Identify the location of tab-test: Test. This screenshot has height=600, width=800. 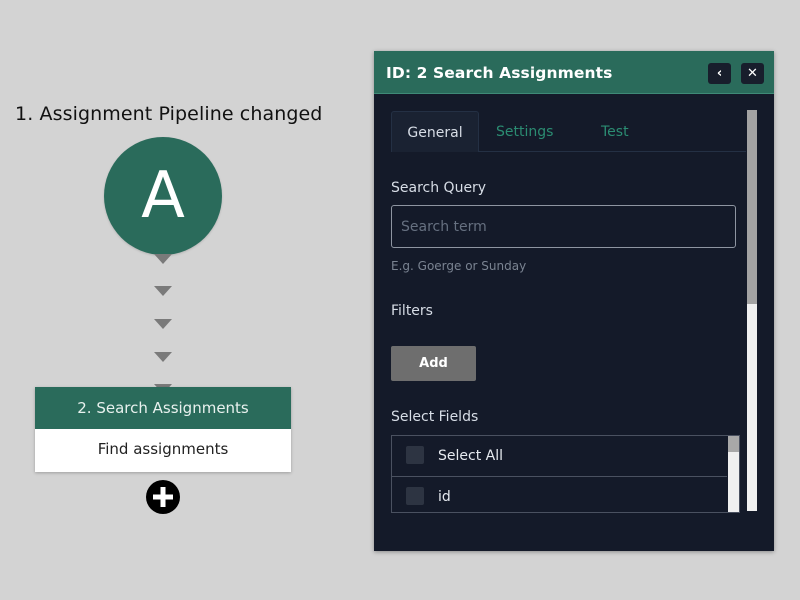
(615, 131).